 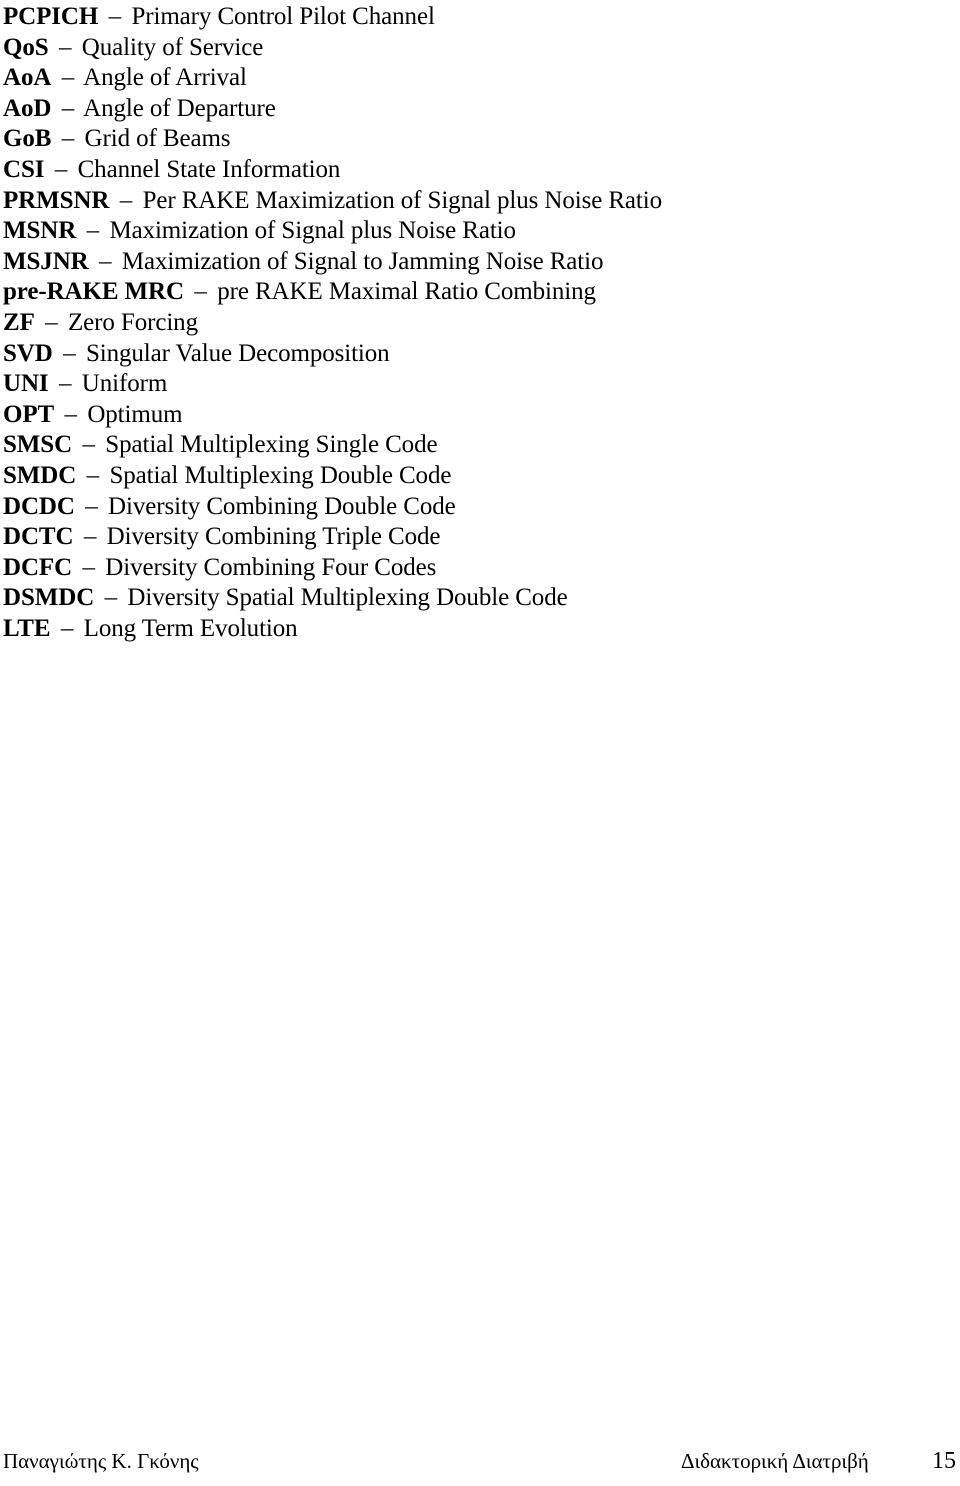 What do you see at coordinates (468, 78) in the screenshot?
I see `abbreviation-entry: AoA – Angle of Arrival` at bounding box center [468, 78].